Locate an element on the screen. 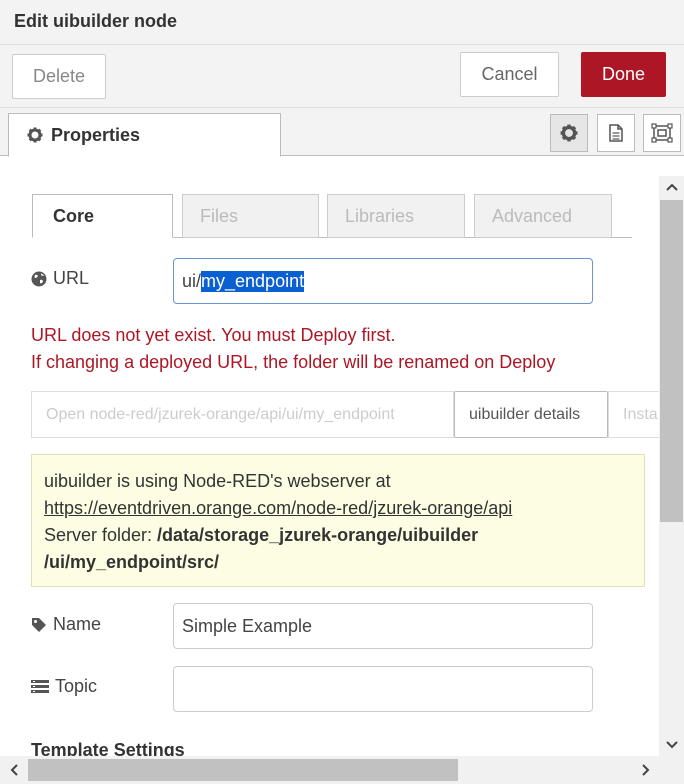 The image size is (684, 784). tab-core: Core is located at coordinates (102, 216).